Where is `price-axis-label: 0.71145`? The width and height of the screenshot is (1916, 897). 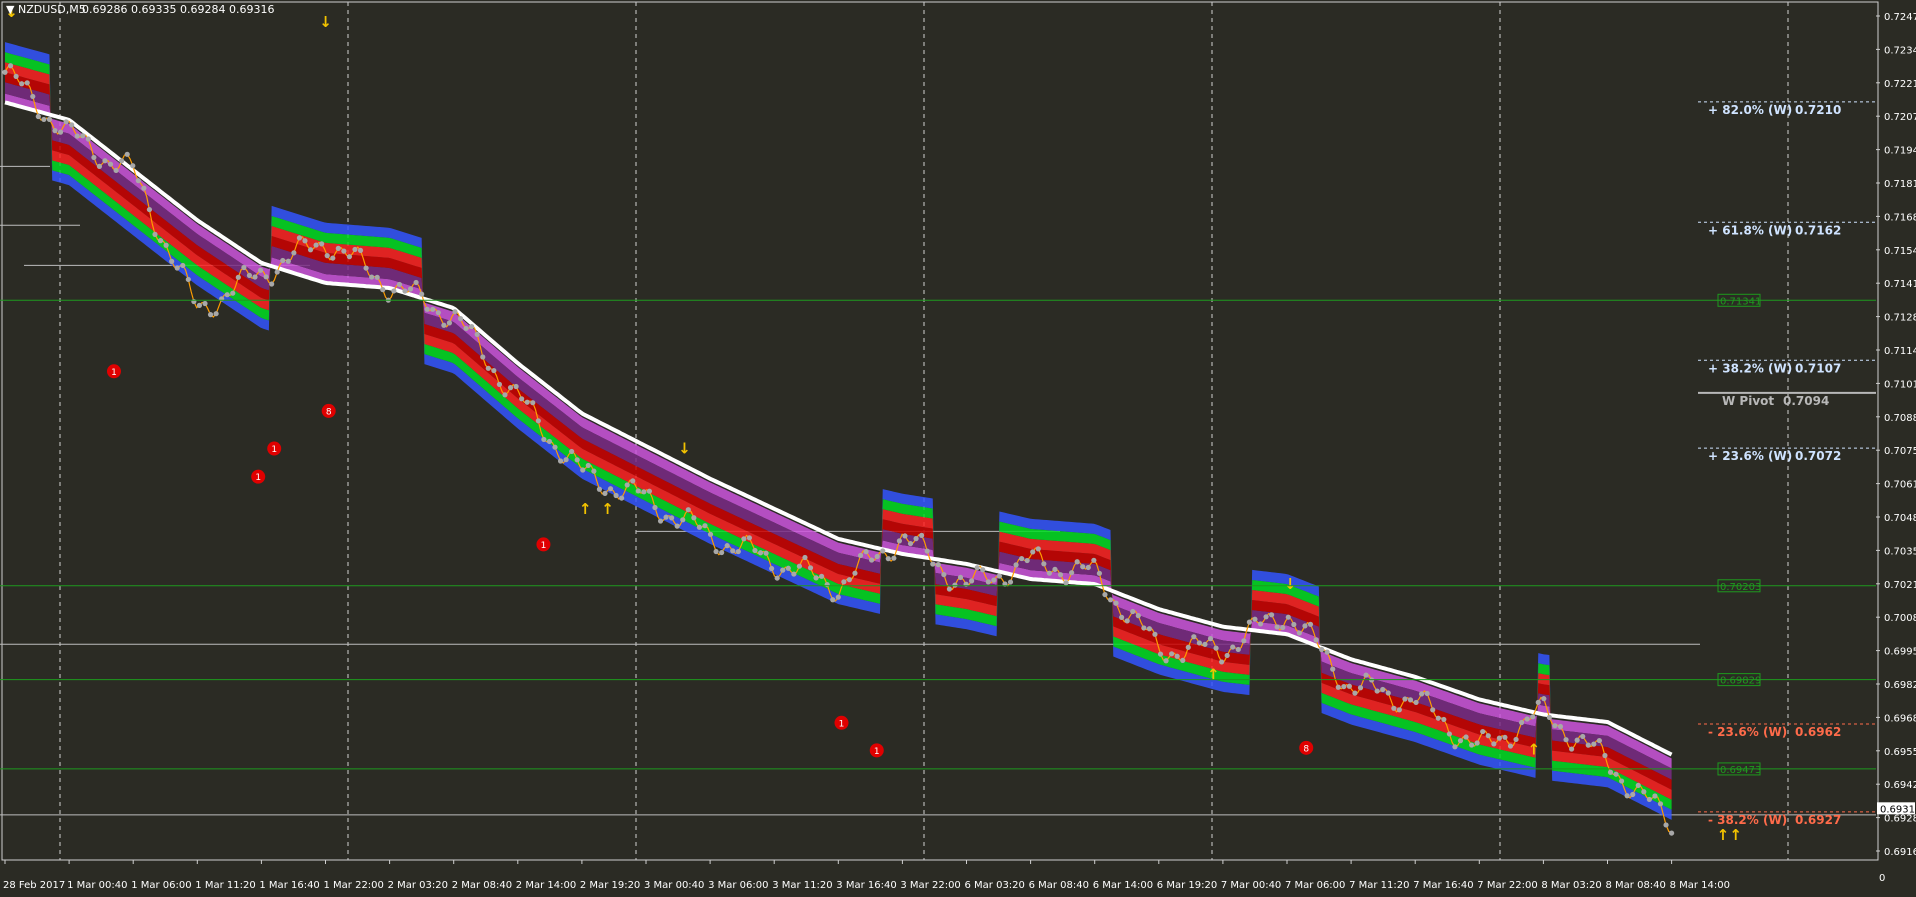
price-axis-label: 0.71145 is located at coordinates (1900, 351).